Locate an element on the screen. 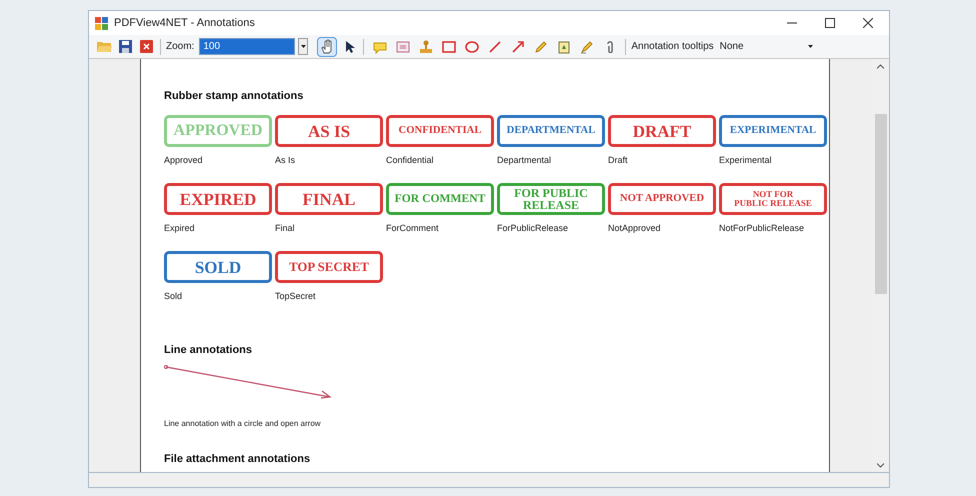  rubber-stamp: CONFIDENTIAL is located at coordinates (440, 131).